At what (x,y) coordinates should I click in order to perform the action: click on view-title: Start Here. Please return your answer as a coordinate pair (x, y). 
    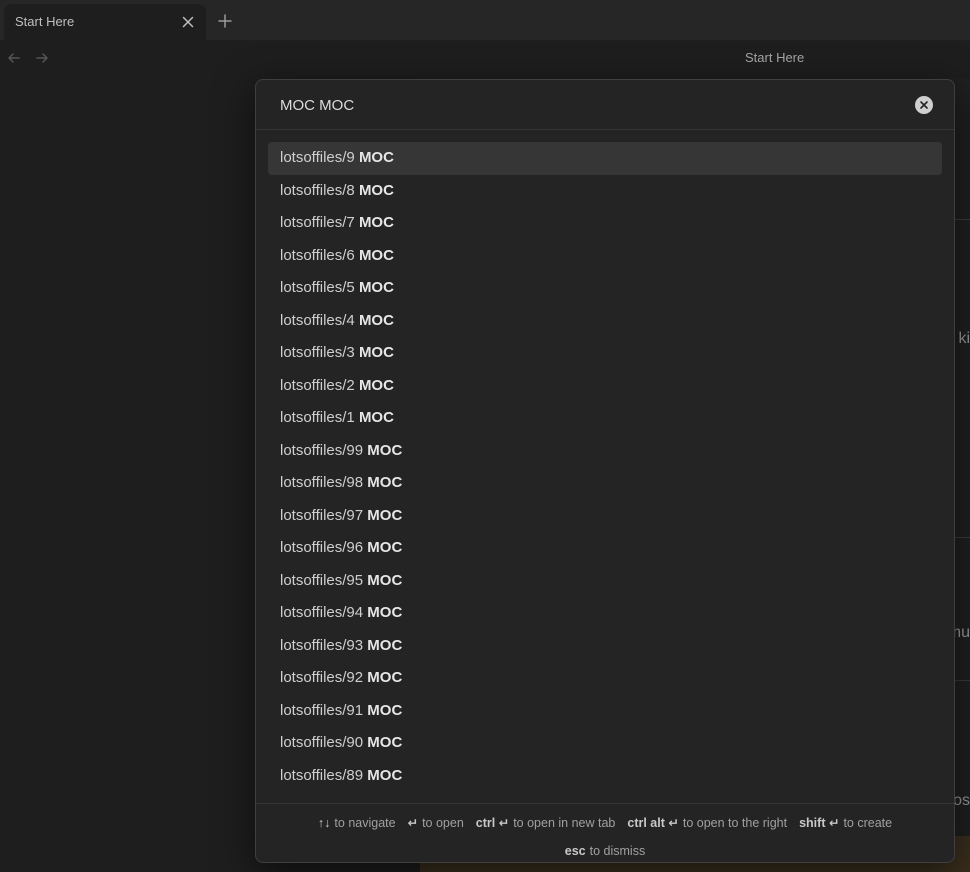
    Looking at the image, I should click on (775, 57).